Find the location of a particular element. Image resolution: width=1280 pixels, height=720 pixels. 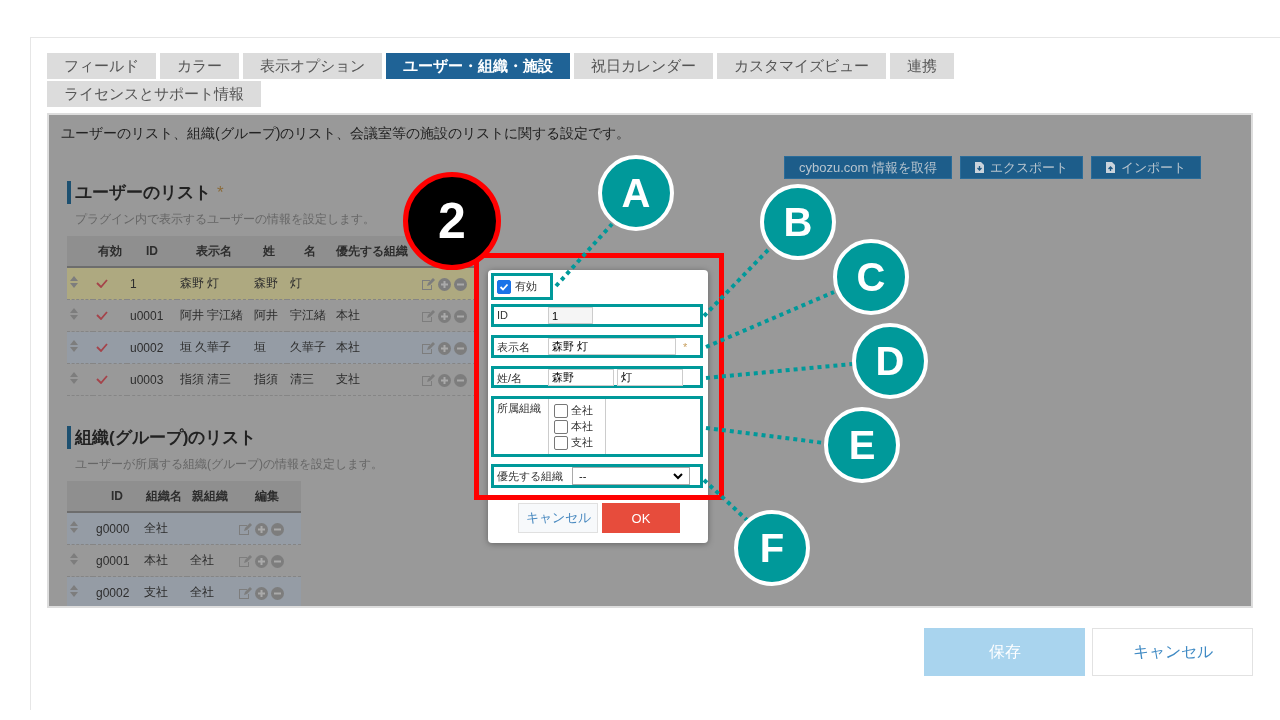

table-cell: 指須 is located at coordinates (269, 379).